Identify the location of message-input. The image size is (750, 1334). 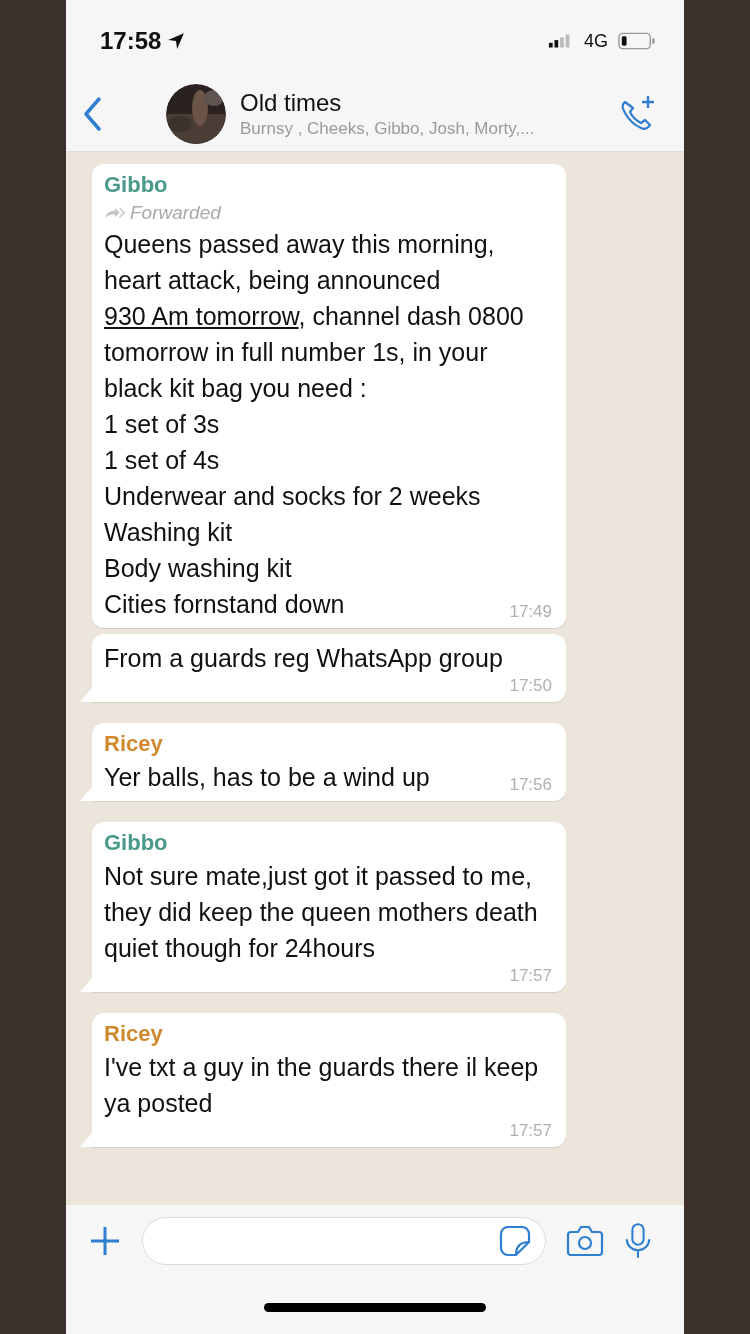
(344, 1241).